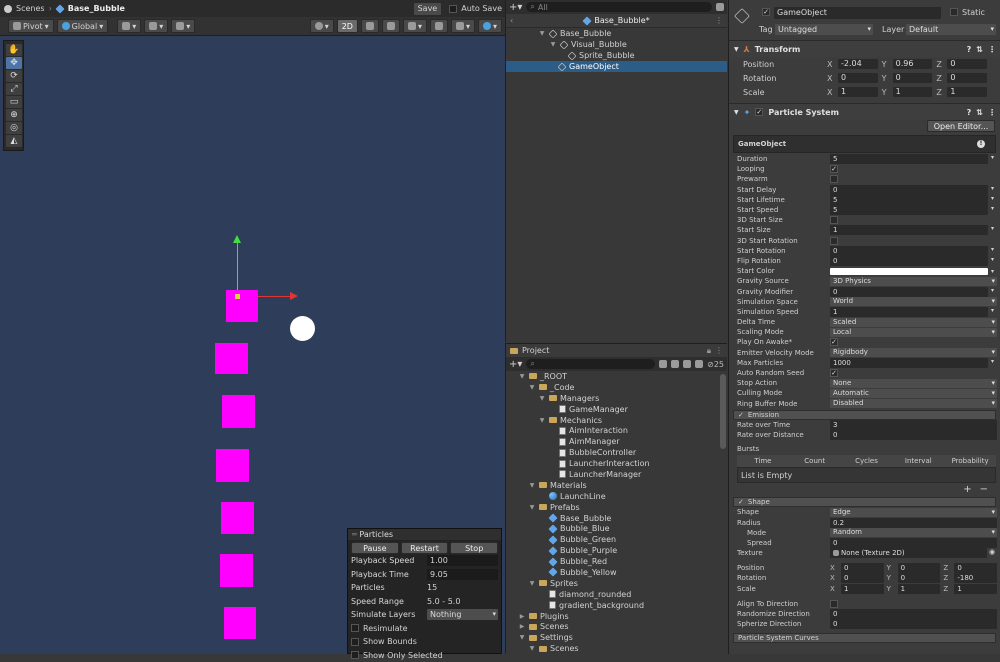  I want to click on custom-tool-icon: ◎, so click(14, 128).